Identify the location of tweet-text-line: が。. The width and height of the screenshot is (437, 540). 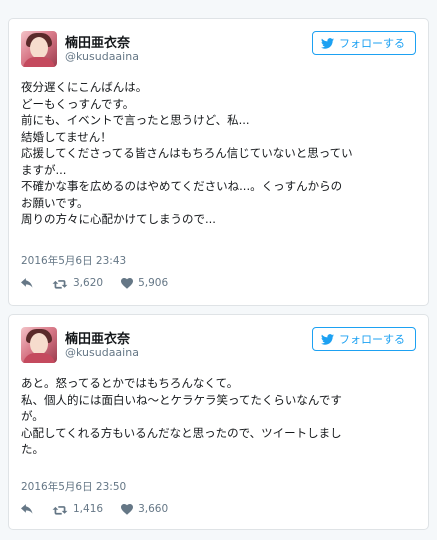
(32, 416).